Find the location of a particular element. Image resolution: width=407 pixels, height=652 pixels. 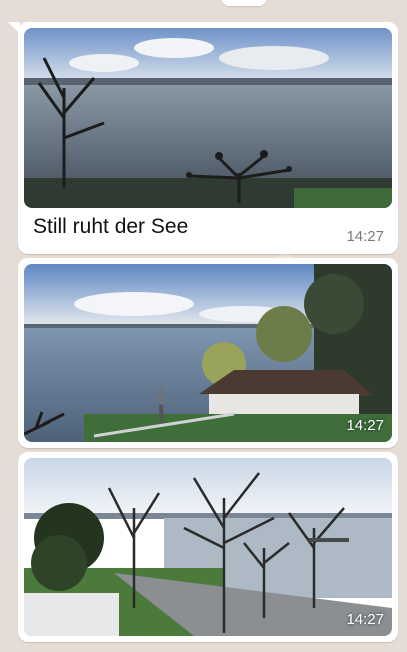

message-caption: Still ruht der See is located at coordinates (111, 226).